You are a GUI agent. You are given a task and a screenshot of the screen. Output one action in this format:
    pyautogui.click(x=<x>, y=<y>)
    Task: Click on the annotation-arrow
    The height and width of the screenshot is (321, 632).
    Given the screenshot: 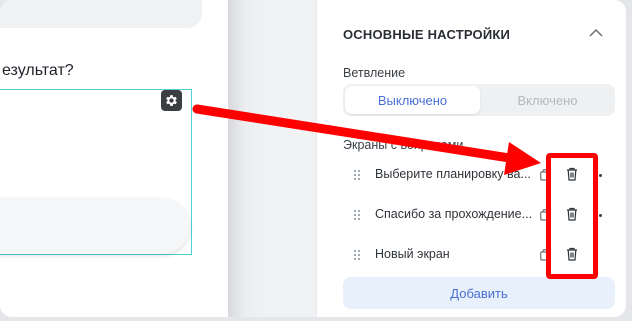 What is the action you would take?
    pyautogui.click(x=366, y=139)
    